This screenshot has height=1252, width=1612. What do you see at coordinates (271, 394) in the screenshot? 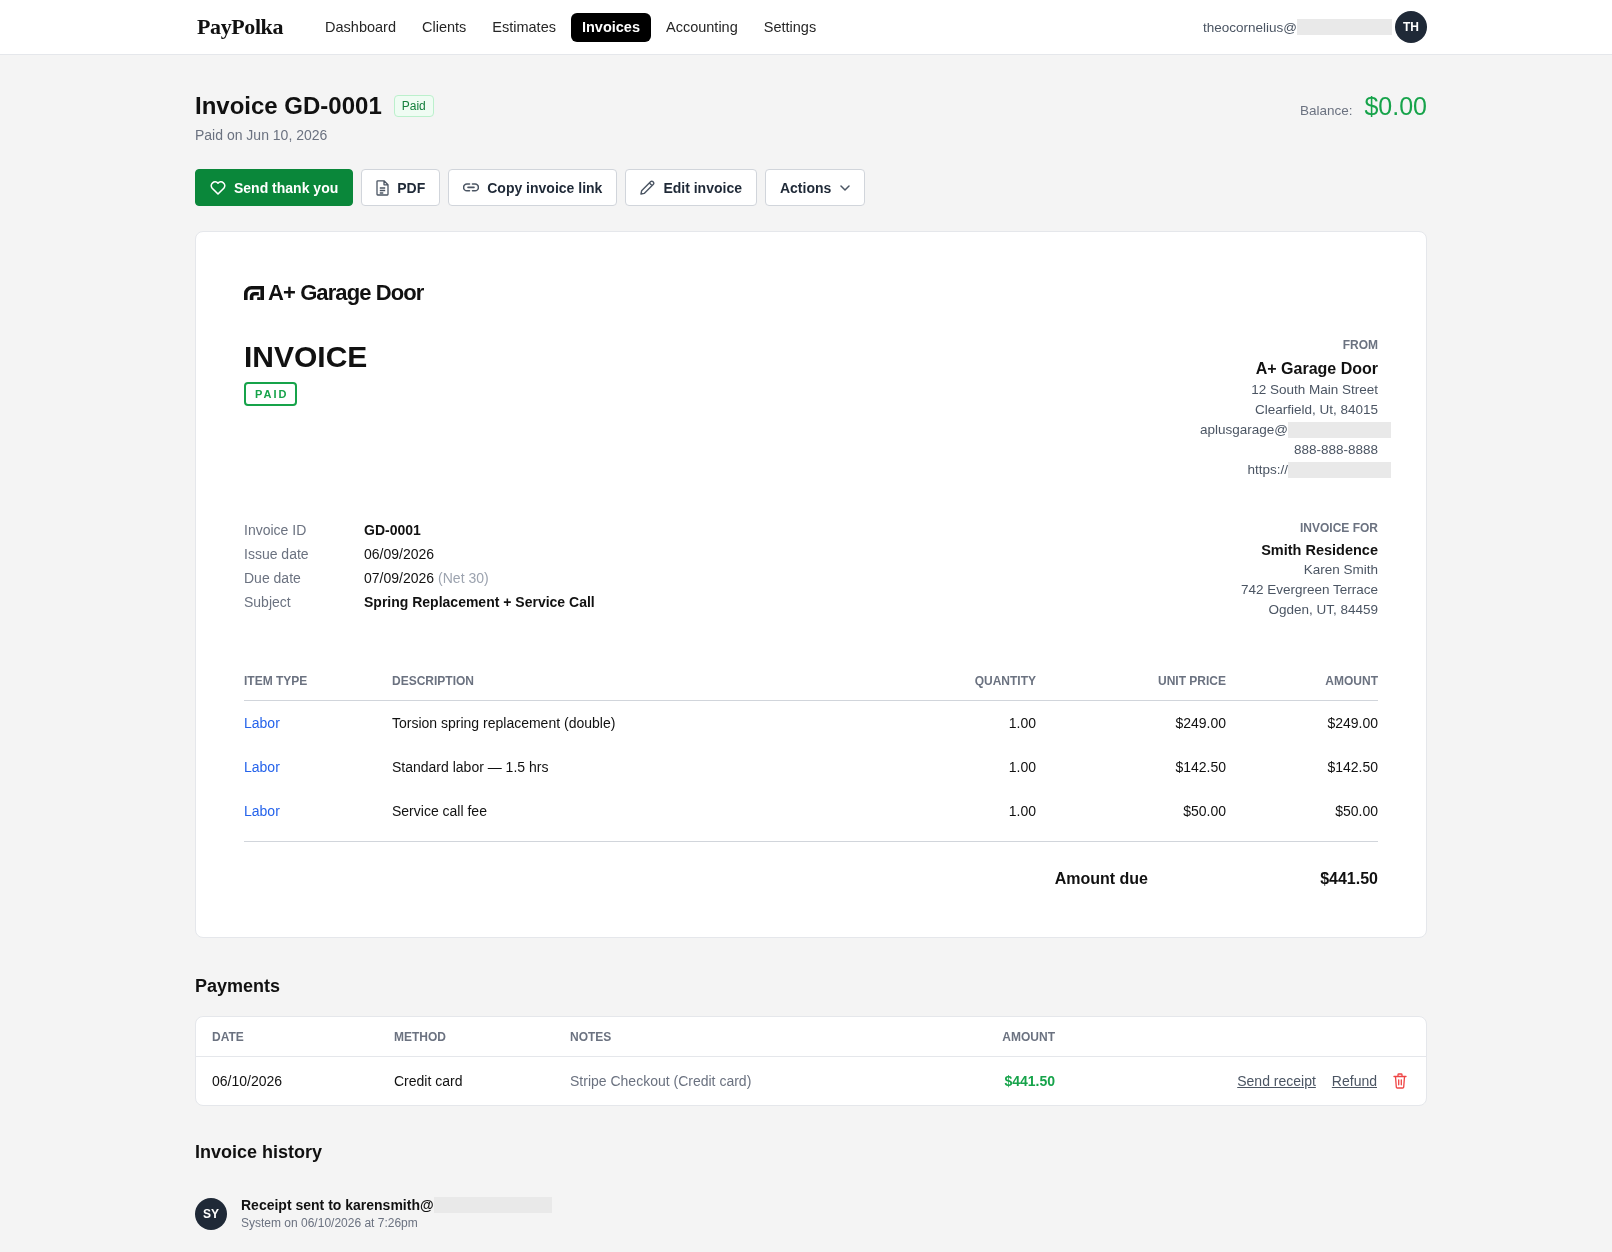
I see `paid-stamp: PAID` at bounding box center [271, 394].